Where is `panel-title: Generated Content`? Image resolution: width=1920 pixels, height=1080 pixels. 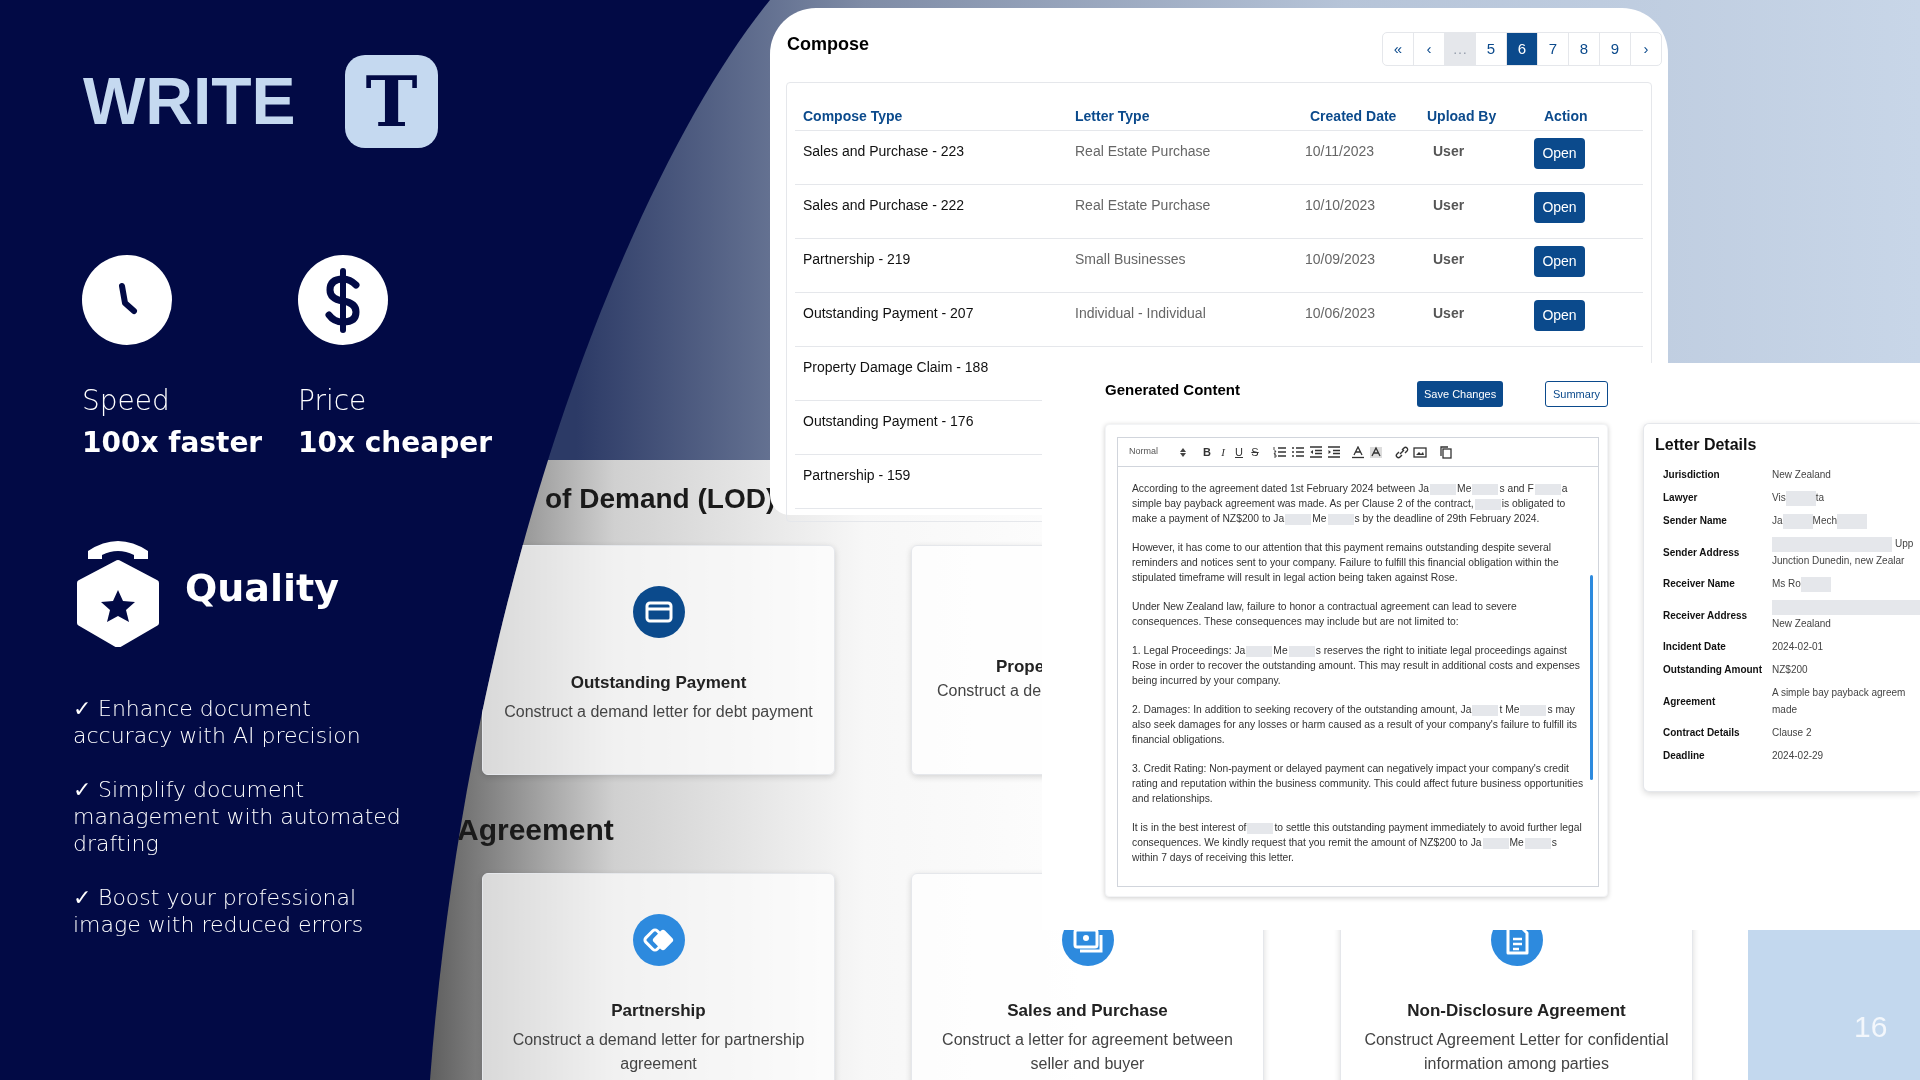
panel-title: Generated Content is located at coordinates (1172, 389).